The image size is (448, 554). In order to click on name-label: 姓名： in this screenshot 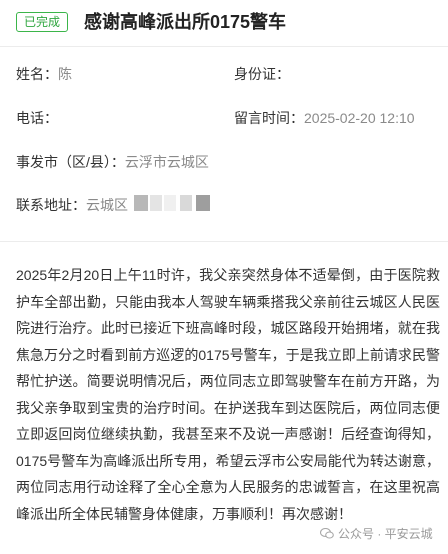, I will do `click(37, 74)`.